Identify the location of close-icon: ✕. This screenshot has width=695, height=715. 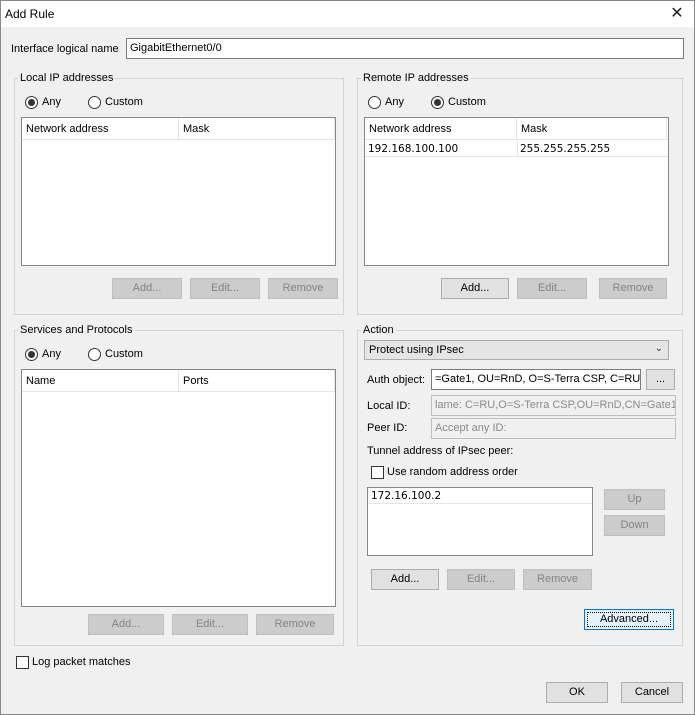
(677, 14).